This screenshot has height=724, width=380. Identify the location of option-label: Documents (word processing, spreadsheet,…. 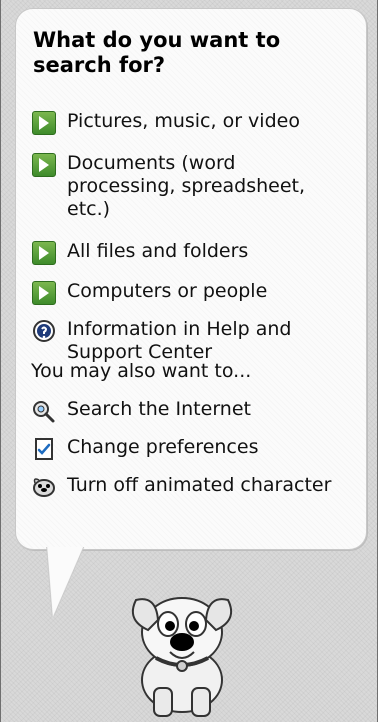
(186, 186).